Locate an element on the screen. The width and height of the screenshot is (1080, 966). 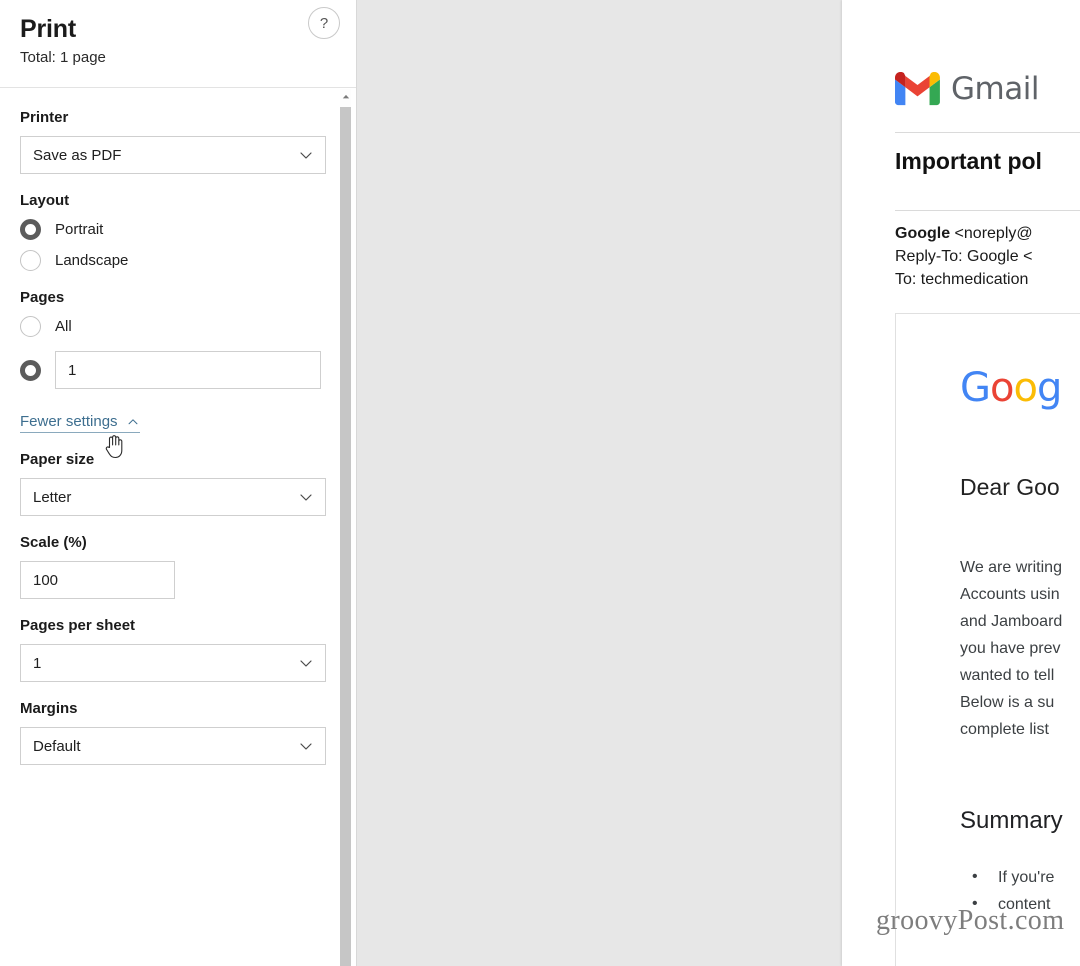
paper-size-label: Paper size is located at coordinates (57, 459).